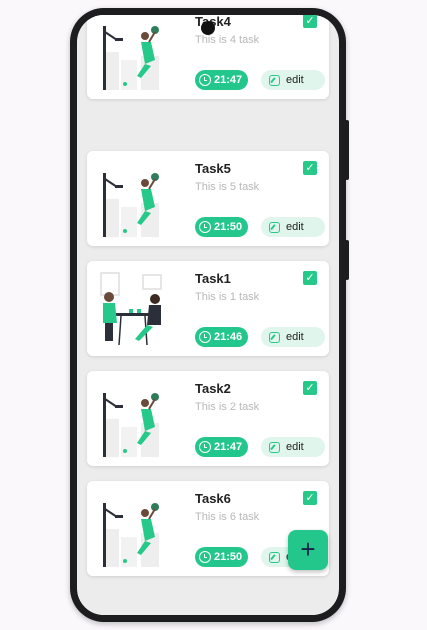  Describe the element at coordinates (227, 517) in the screenshot. I see `task-description: This is 6 task` at that location.